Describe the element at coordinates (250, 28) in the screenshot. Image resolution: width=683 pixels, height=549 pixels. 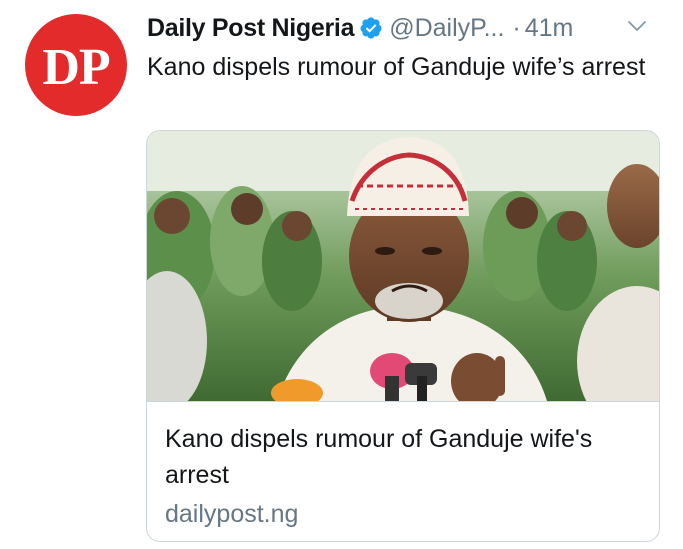
I see `display-name: Daily Post Nigeria` at that location.